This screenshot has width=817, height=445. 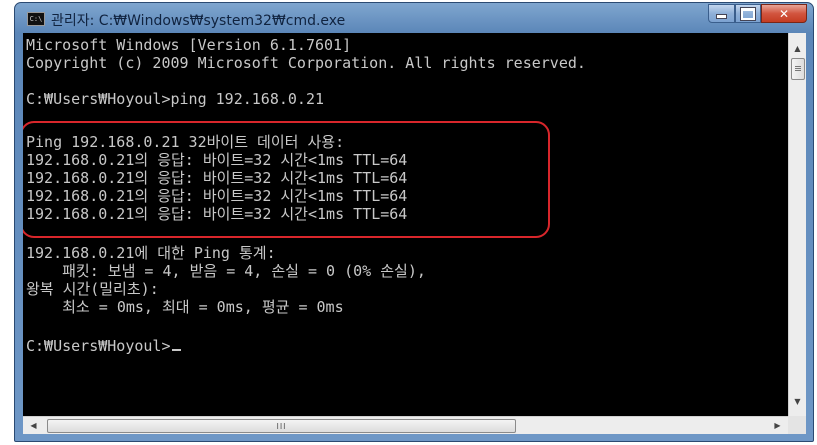 What do you see at coordinates (98, 346) in the screenshot?
I see `console-prompt: C:₩Users₩Hoyoul>` at bounding box center [98, 346].